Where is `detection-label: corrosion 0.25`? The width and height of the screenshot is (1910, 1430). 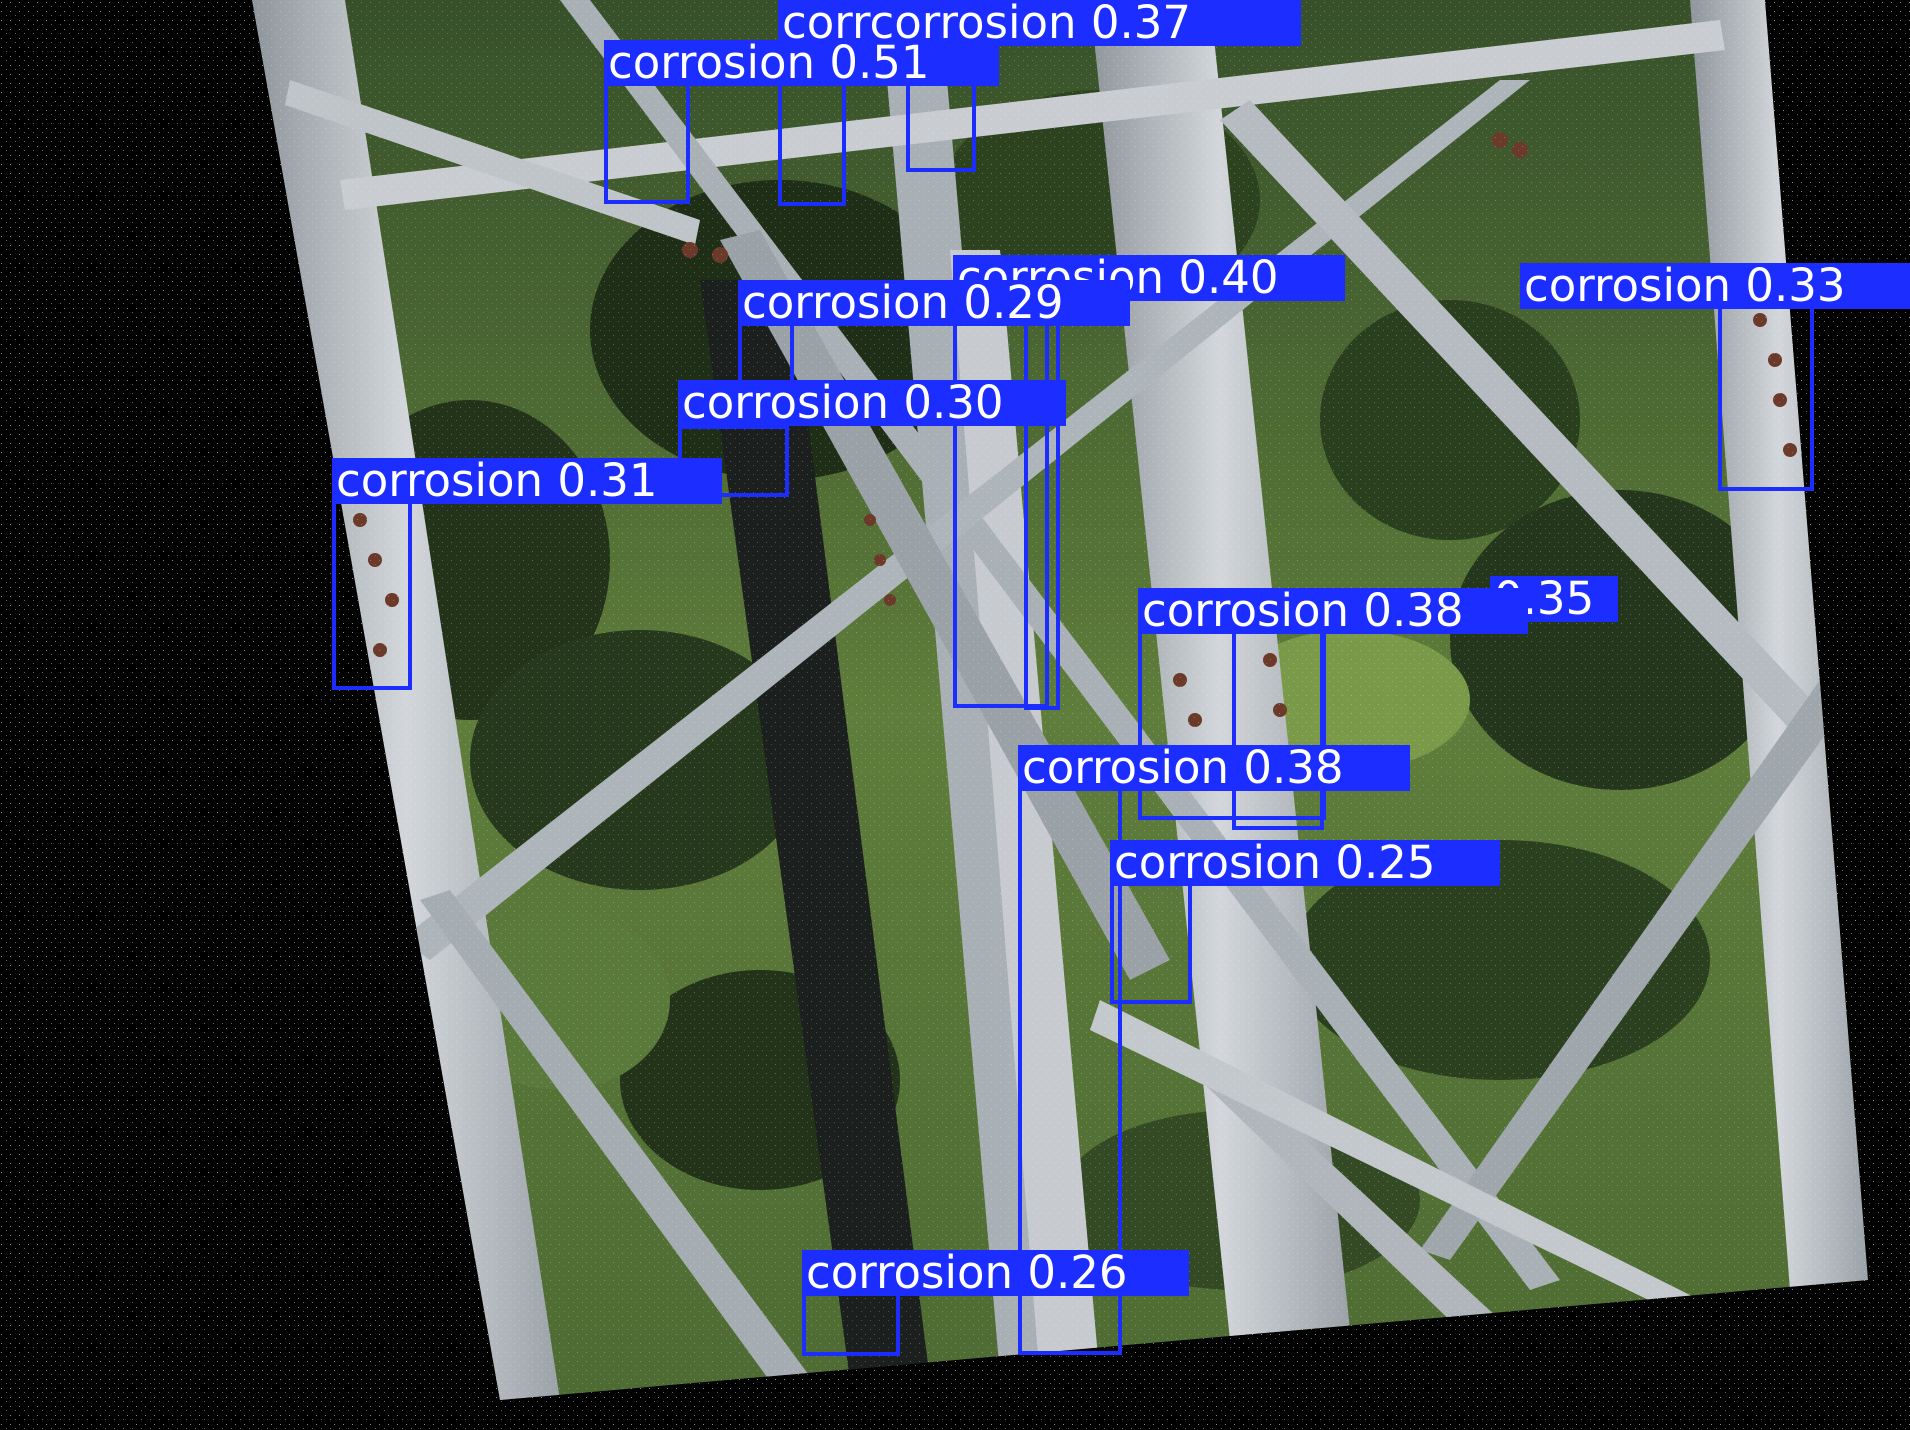
detection-label: corrosion 0.25 is located at coordinates (1305, 863).